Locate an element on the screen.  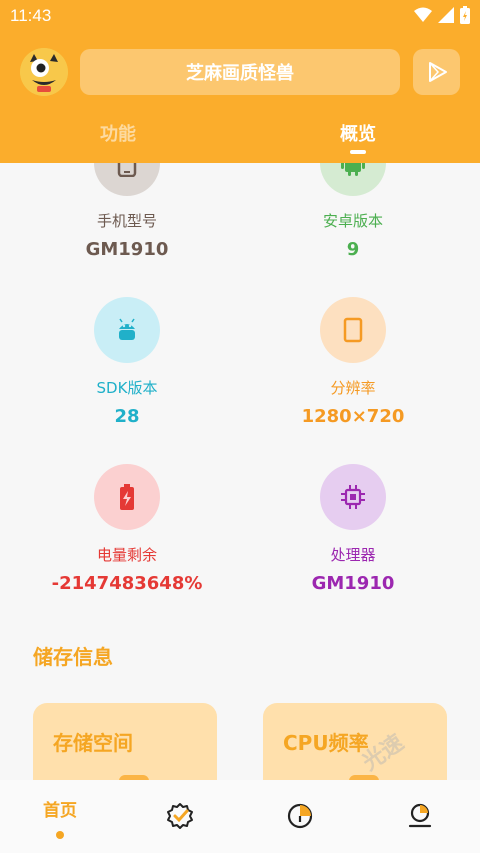
info-value: 28 is located at coordinates (127, 416).